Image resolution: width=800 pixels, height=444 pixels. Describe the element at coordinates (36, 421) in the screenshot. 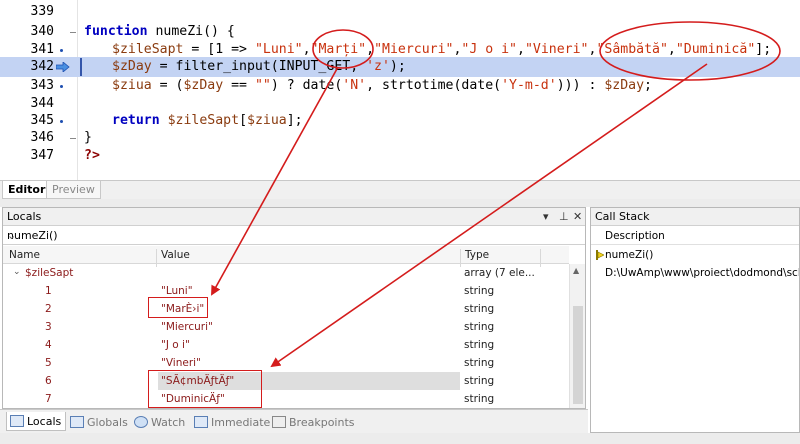

I see `tab-locals: Locals` at that location.